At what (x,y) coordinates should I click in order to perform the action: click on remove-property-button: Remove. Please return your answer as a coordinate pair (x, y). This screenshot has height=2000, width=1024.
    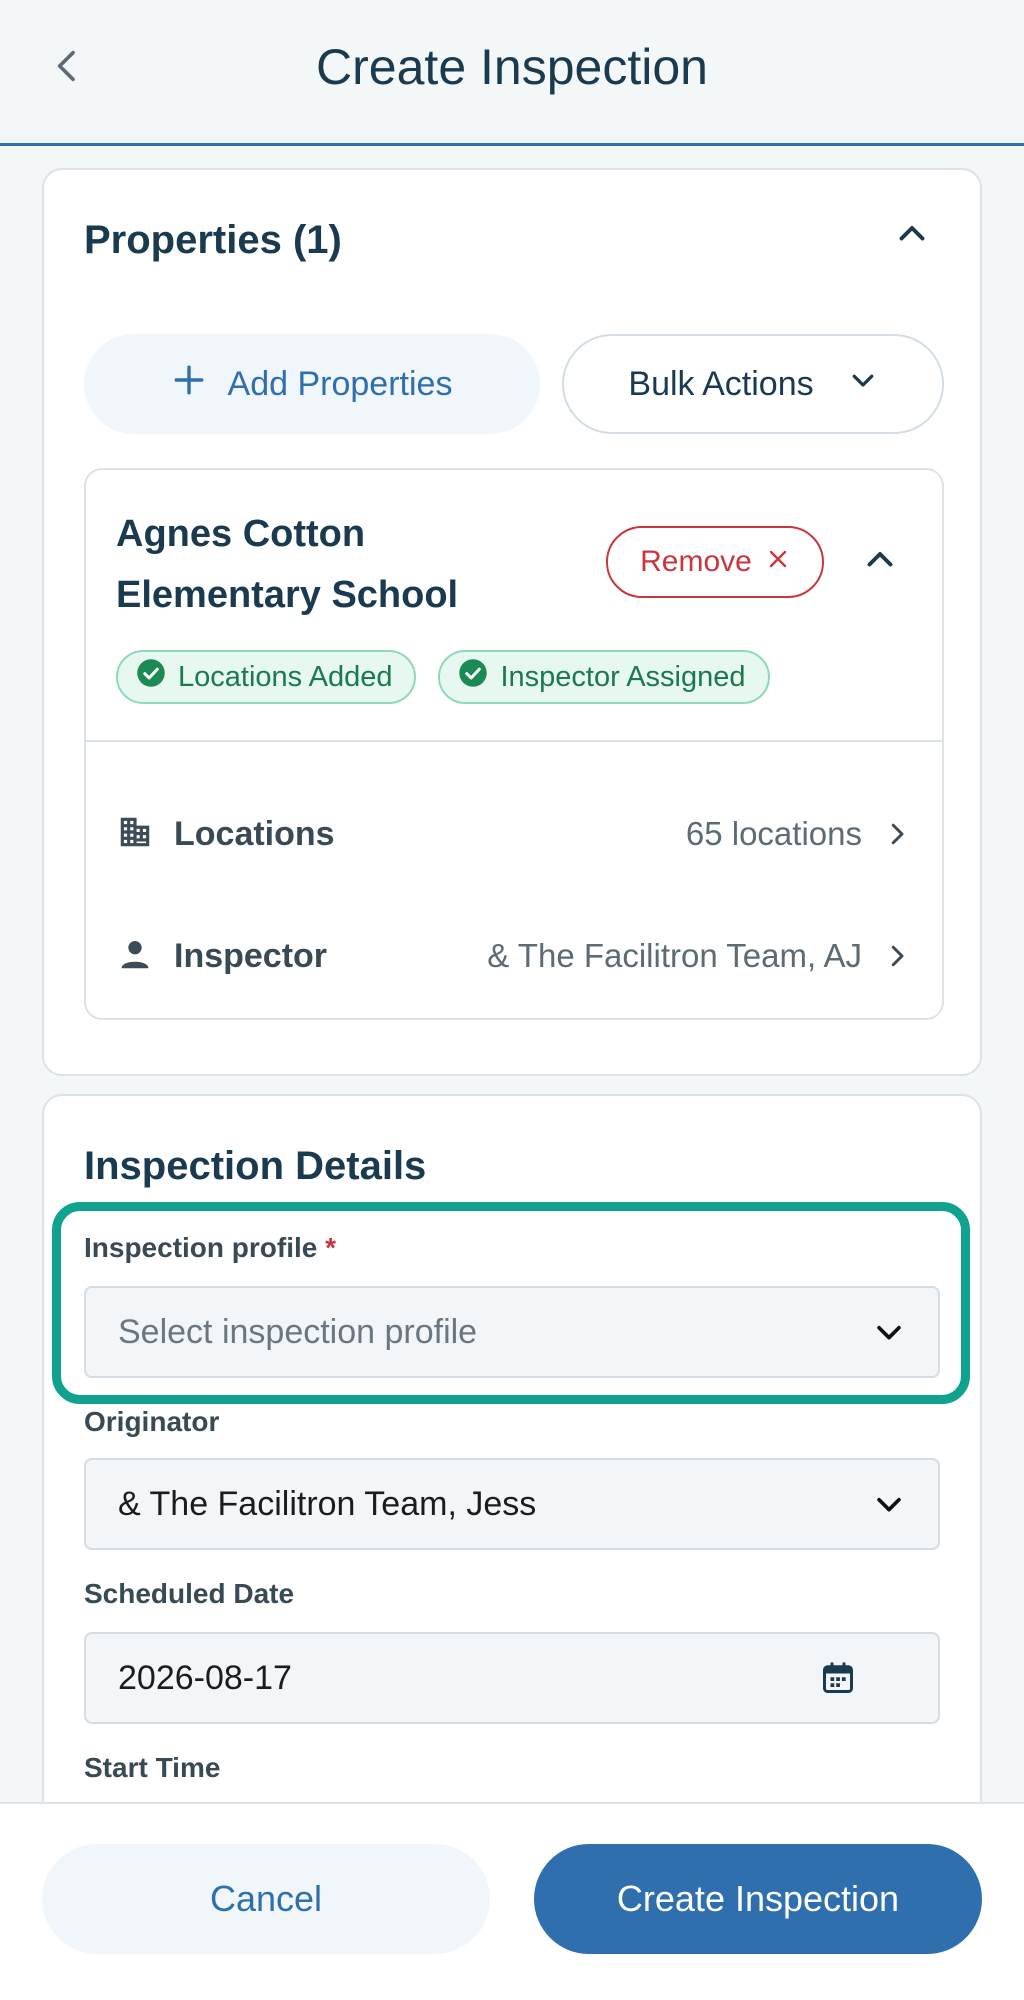
    Looking at the image, I should click on (715, 562).